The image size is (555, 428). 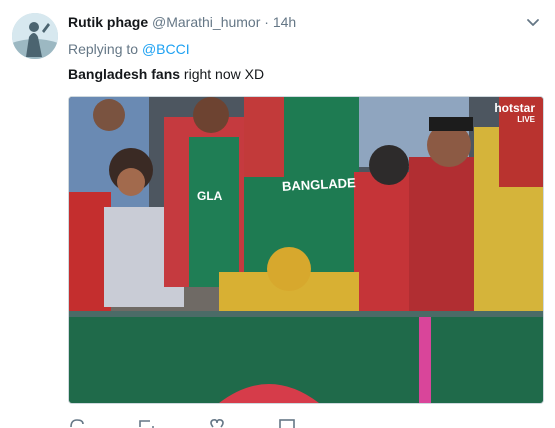 What do you see at coordinates (514, 108) in the screenshot?
I see `watermark-brand: hotstar` at bounding box center [514, 108].